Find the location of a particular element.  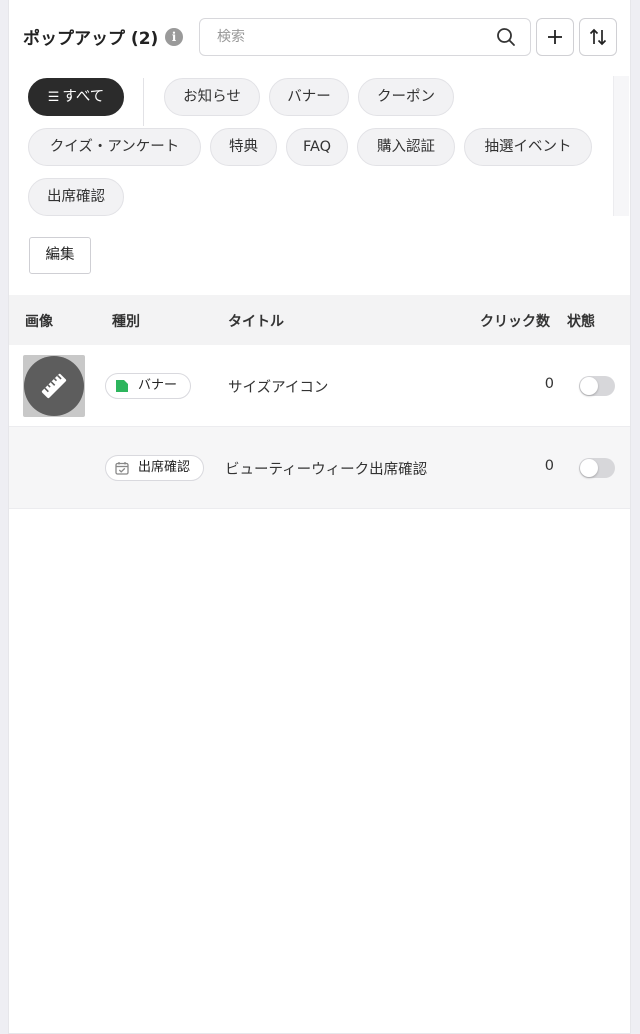

filter-divider is located at coordinates (143, 102).